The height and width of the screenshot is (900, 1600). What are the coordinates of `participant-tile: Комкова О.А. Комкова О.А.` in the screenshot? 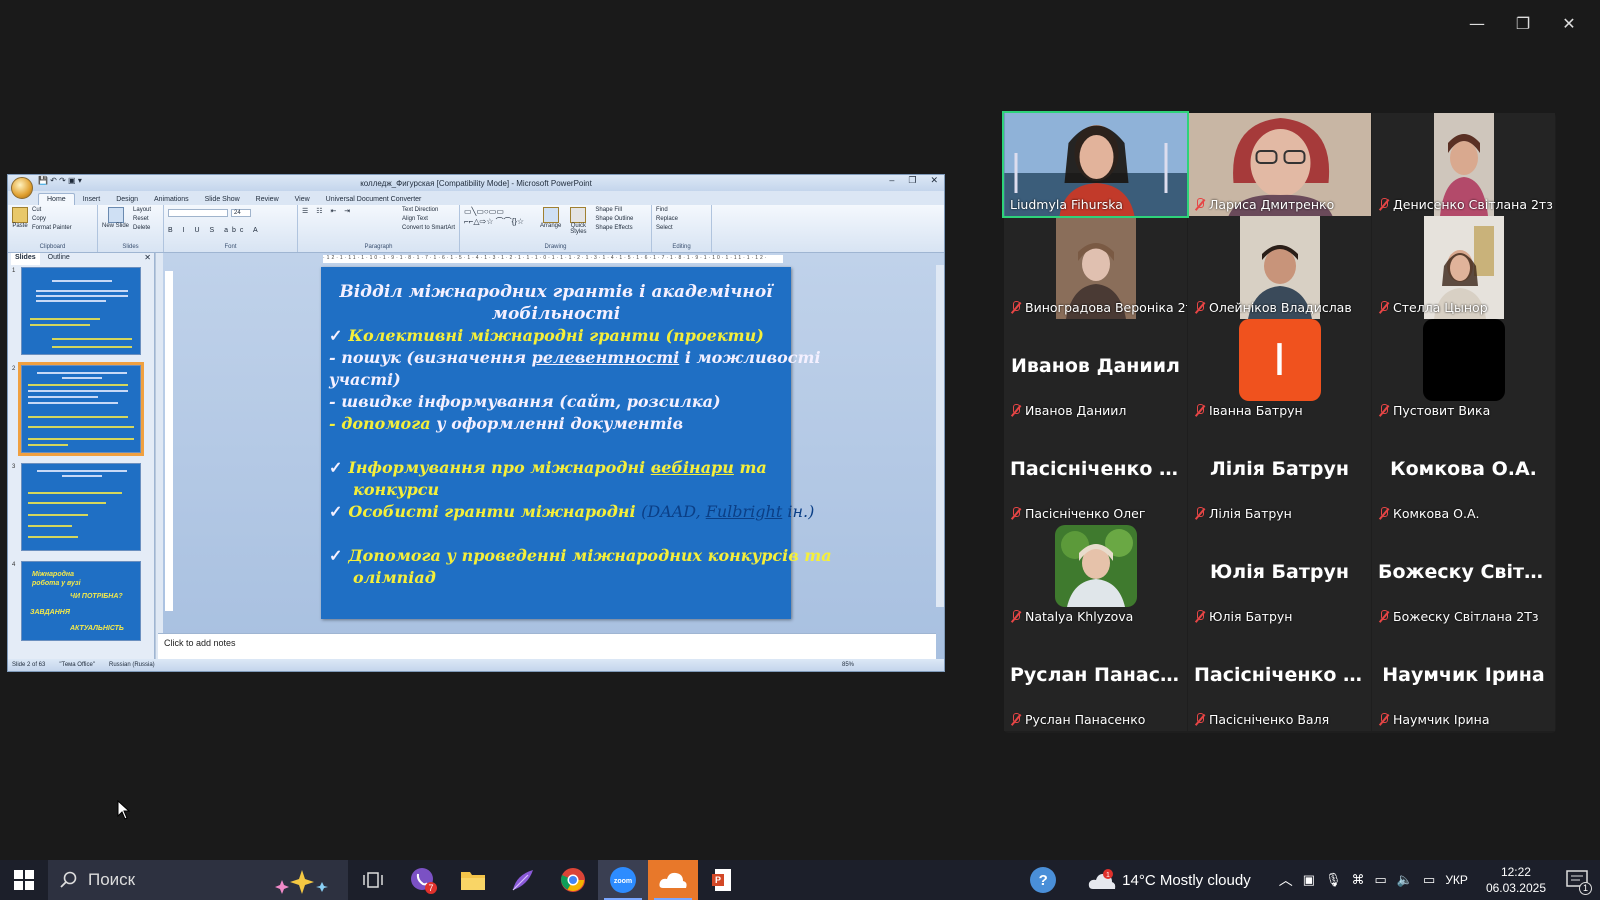 It's located at (1463, 473).